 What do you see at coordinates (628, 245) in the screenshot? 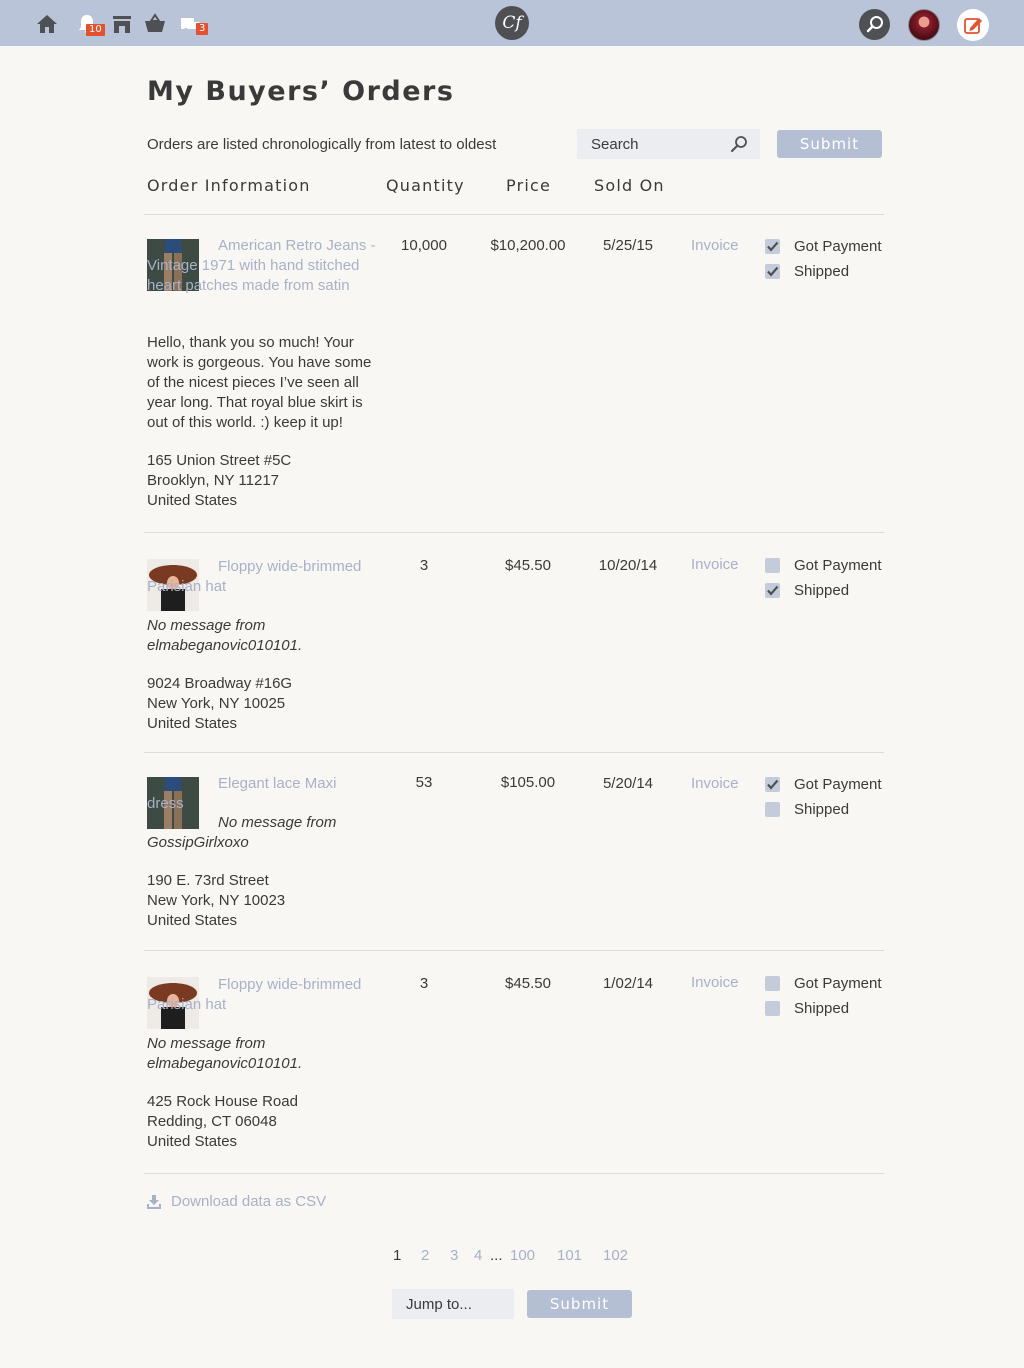
I see `order-sold-on: 5/25/15` at bounding box center [628, 245].